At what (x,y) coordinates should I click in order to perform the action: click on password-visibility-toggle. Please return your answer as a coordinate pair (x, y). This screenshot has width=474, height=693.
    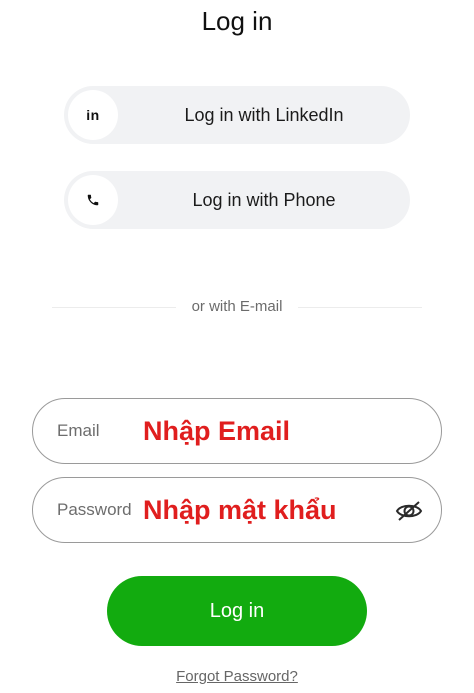
    Looking at the image, I should click on (409, 511).